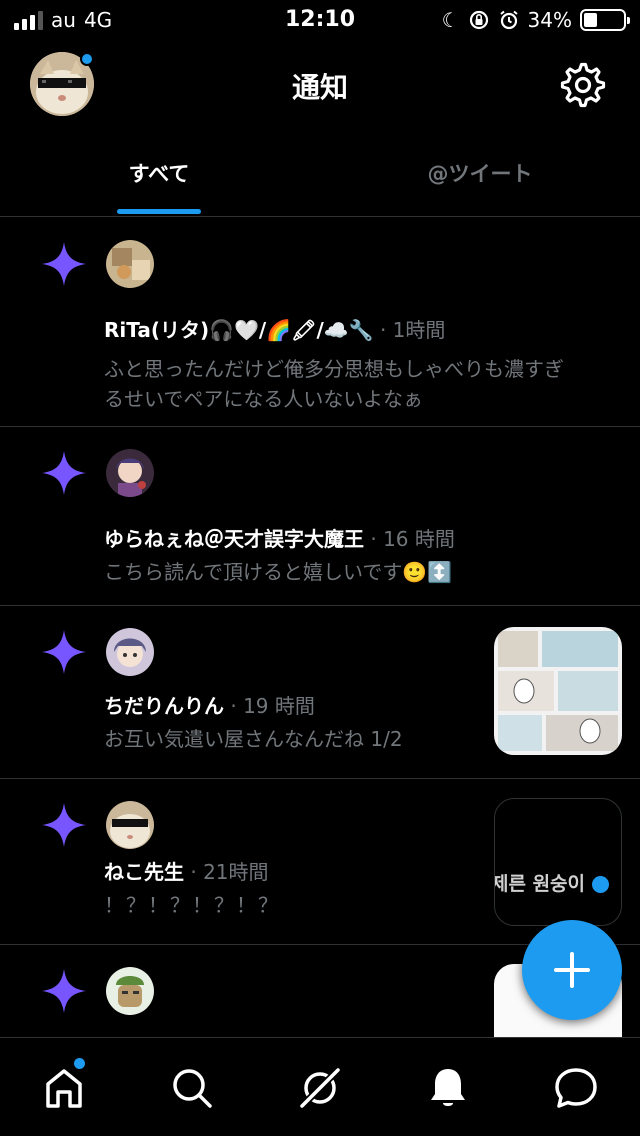  Describe the element at coordinates (412, 539) in the screenshot. I see `timestamp: · 16 時間` at that location.